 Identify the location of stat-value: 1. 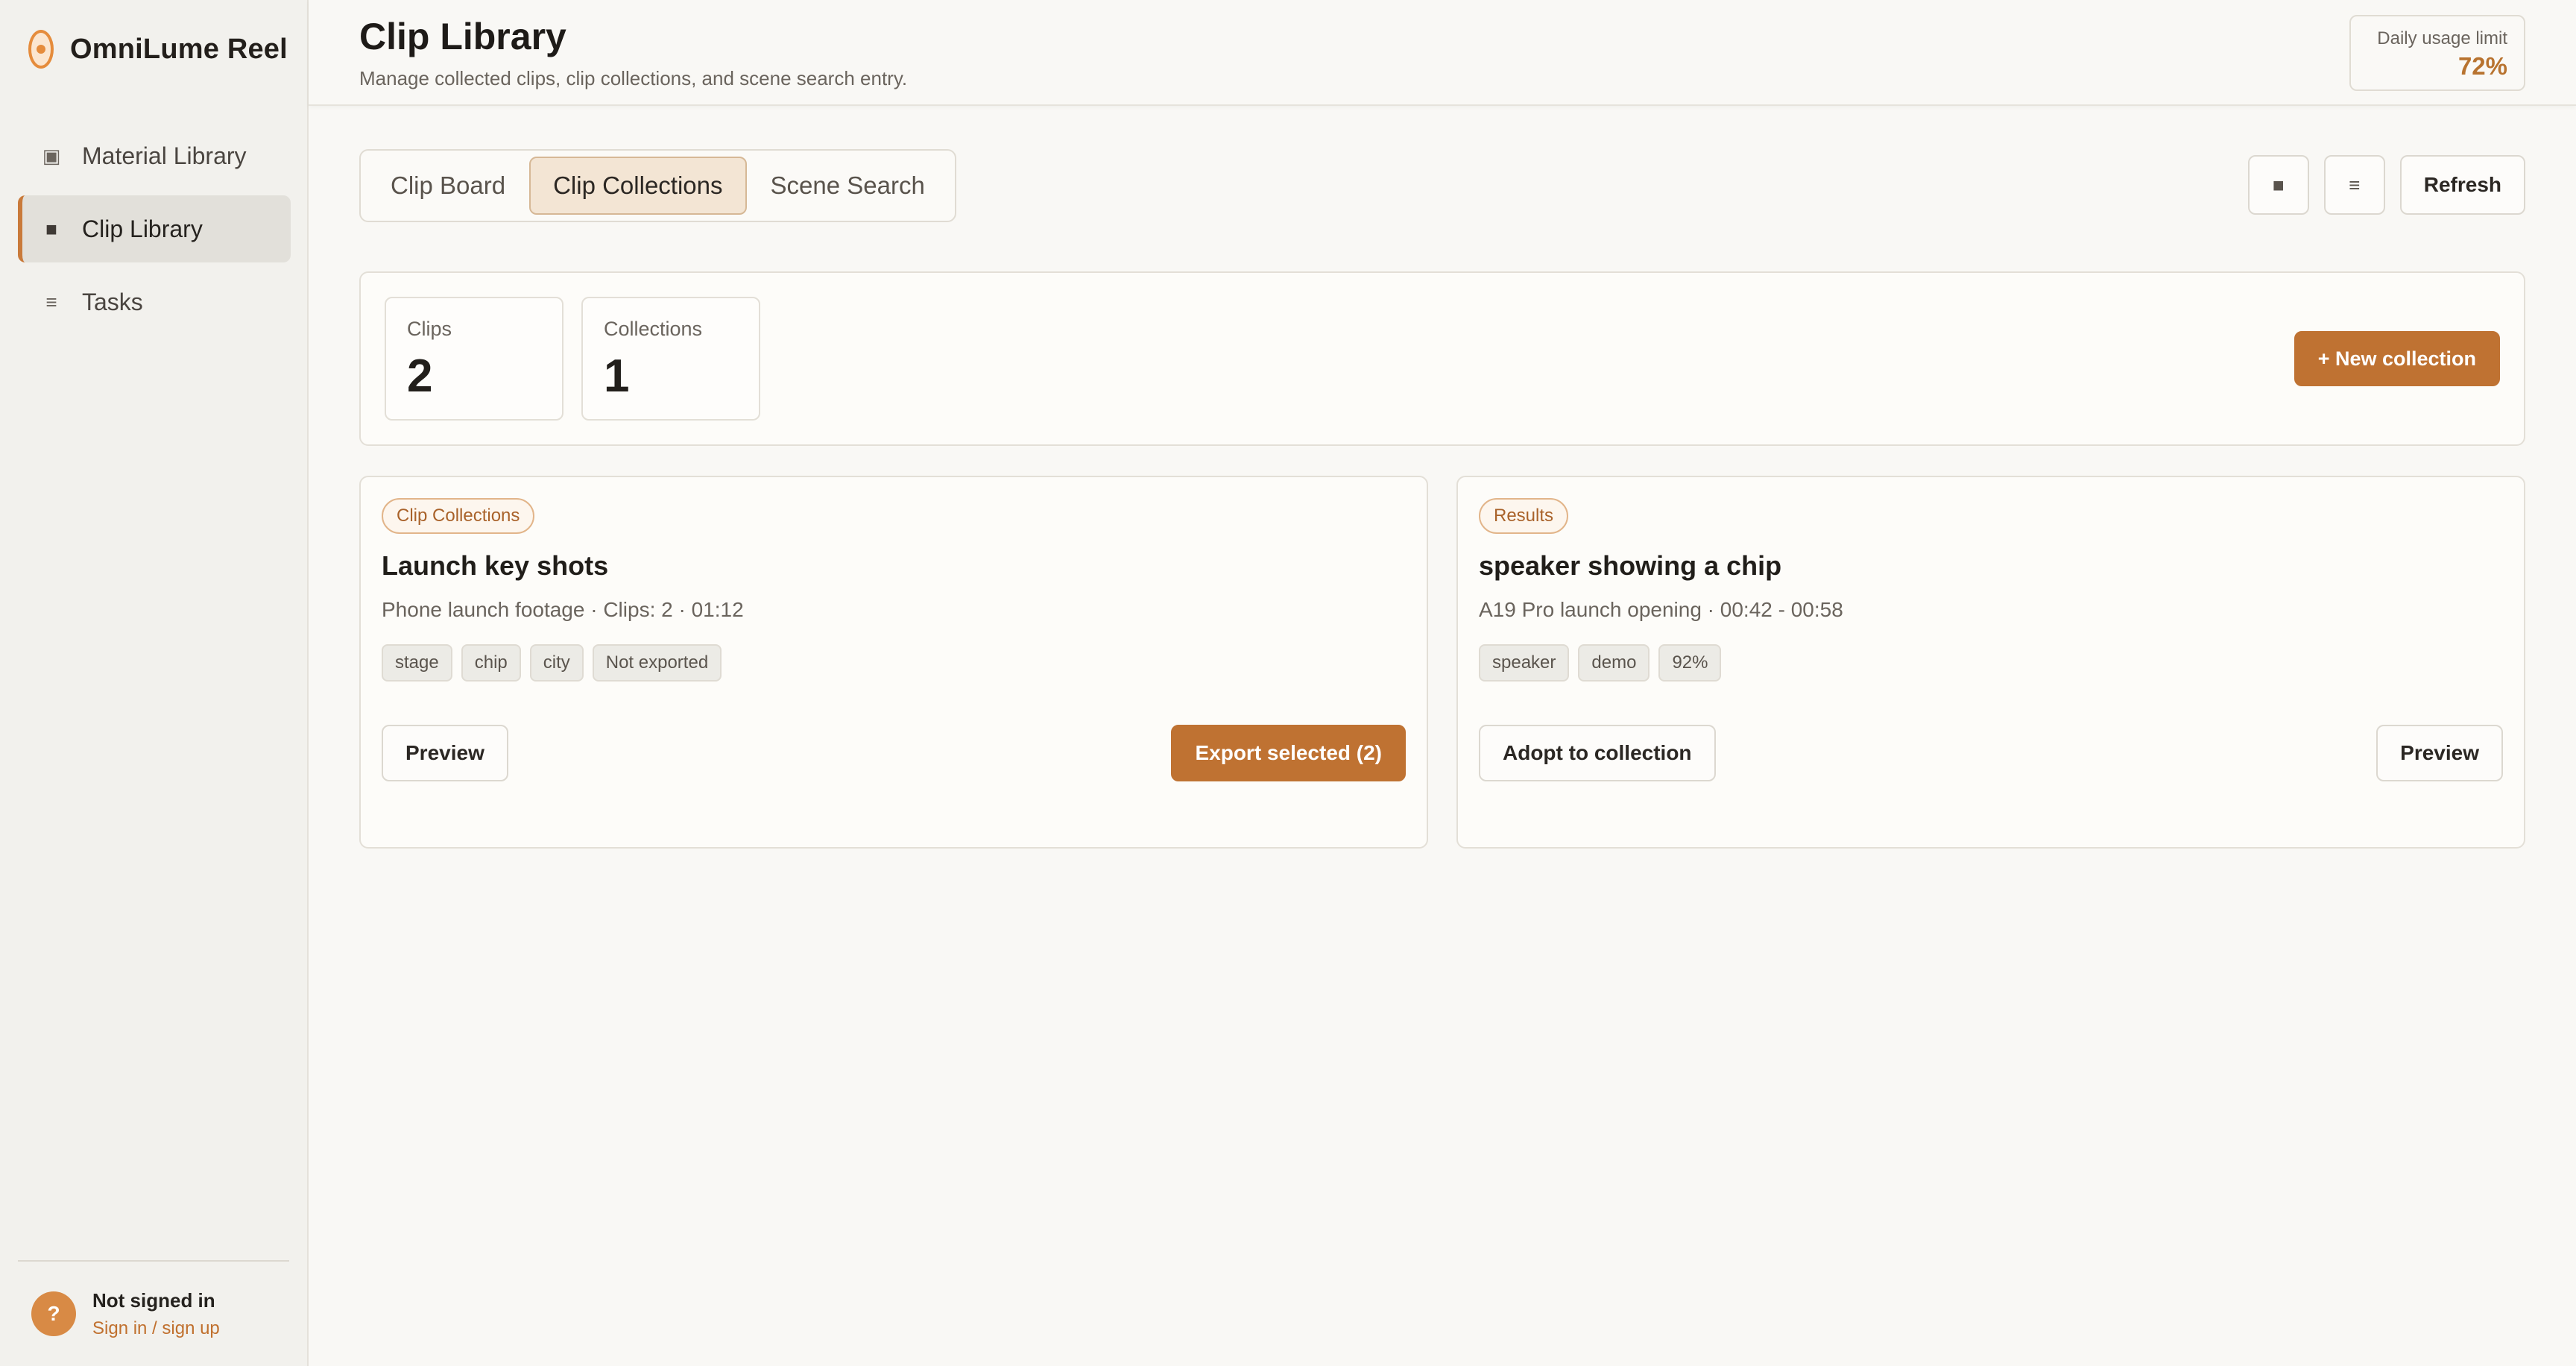
(617, 376).